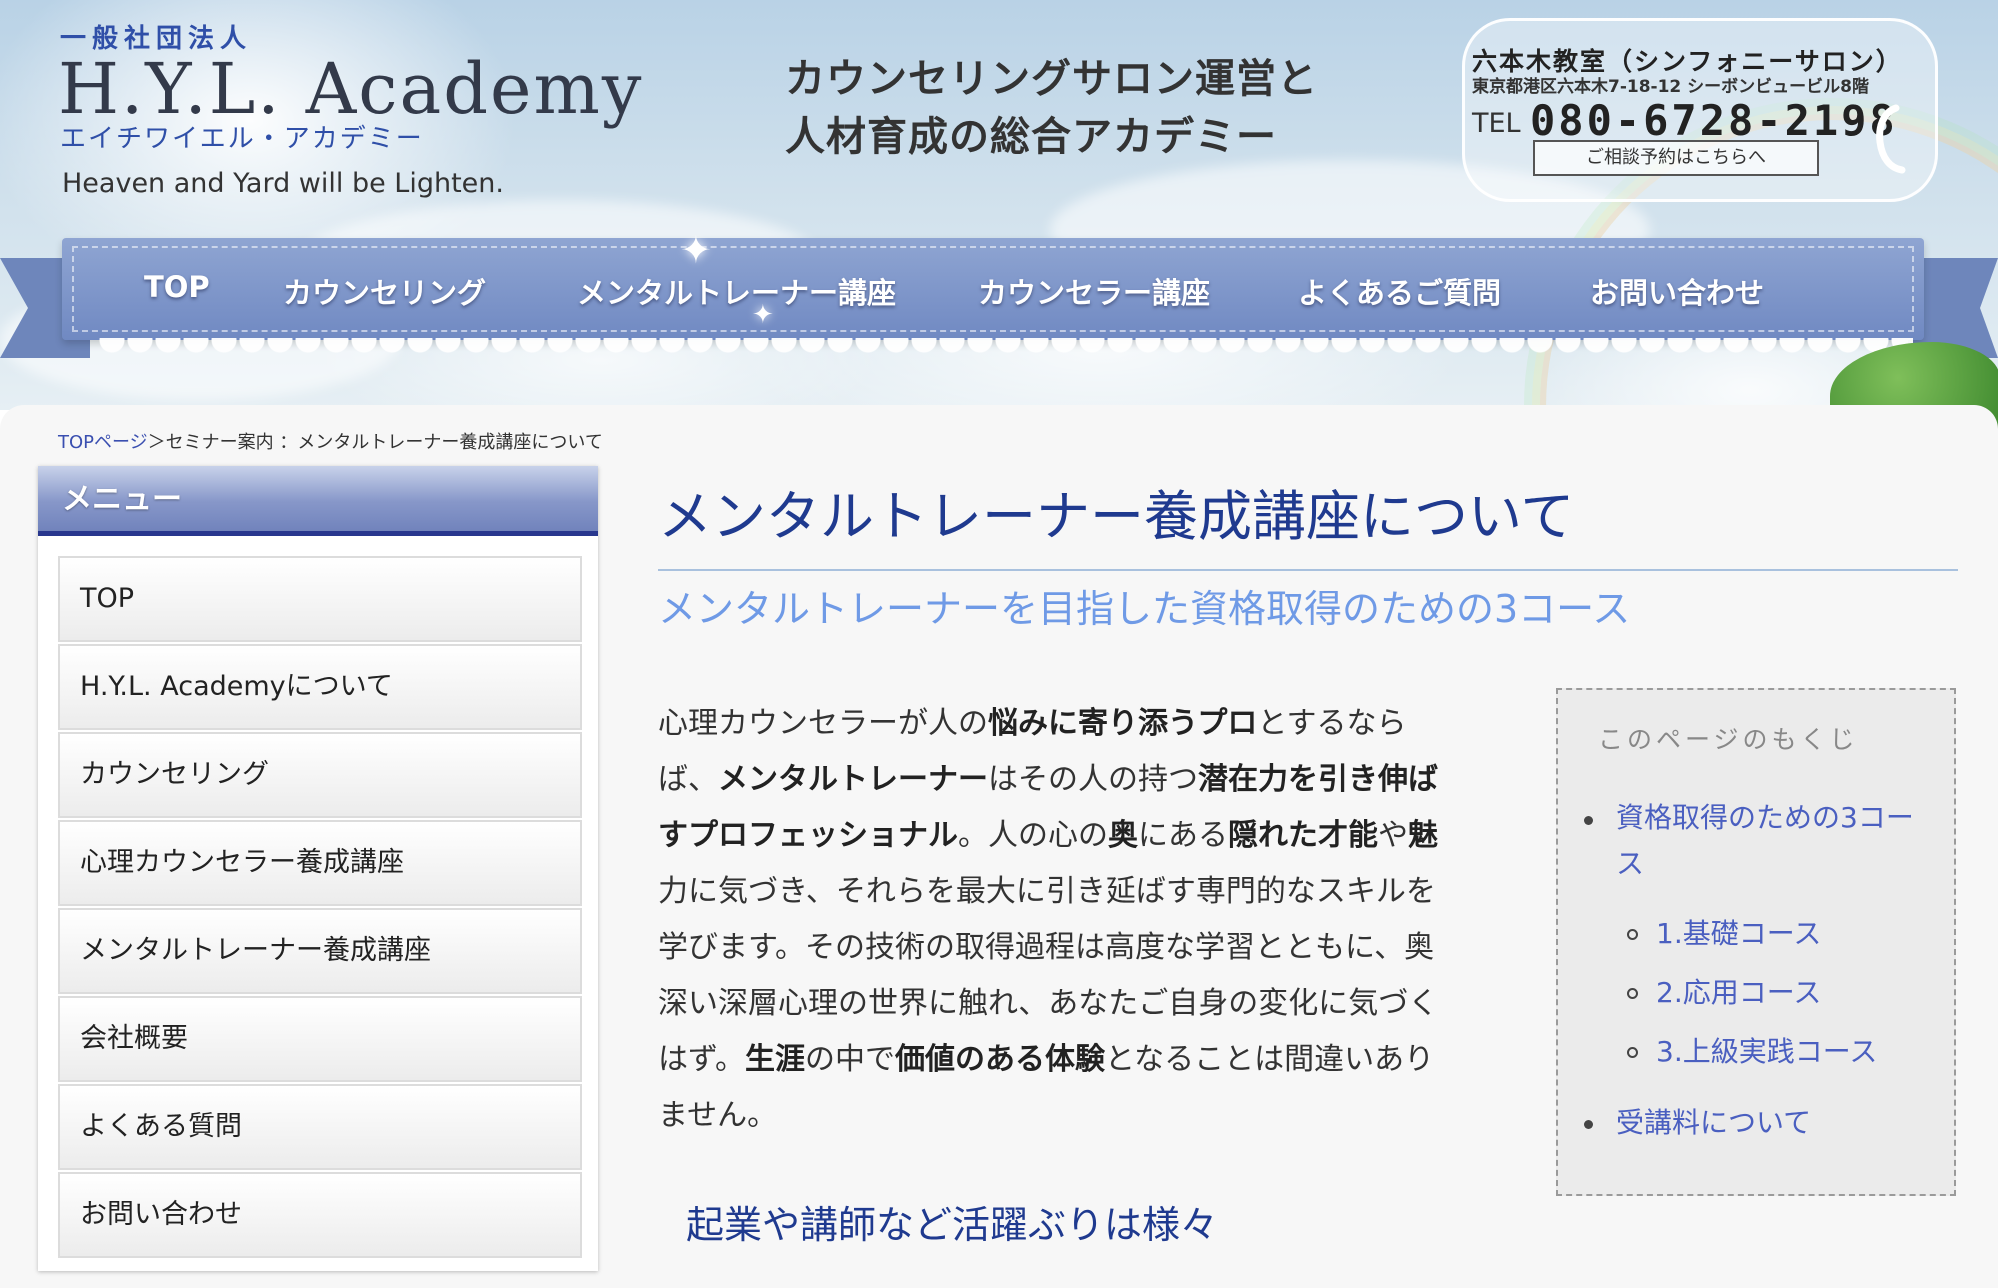  What do you see at coordinates (736, 291) in the screenshot?
I see `nav-mental-trainer-course: メンタルトレーナー講座` at bounding box center [736, 291].